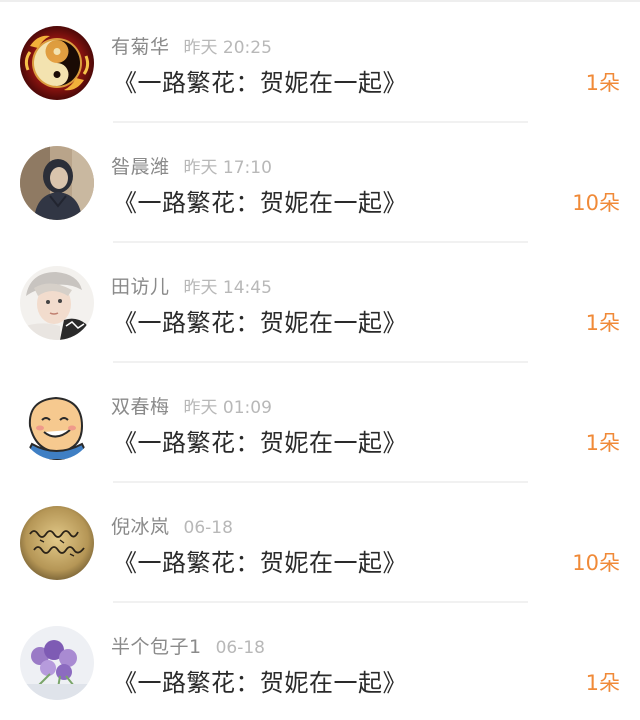  I want to click on user-name: 田访儿, so click(140, 287).